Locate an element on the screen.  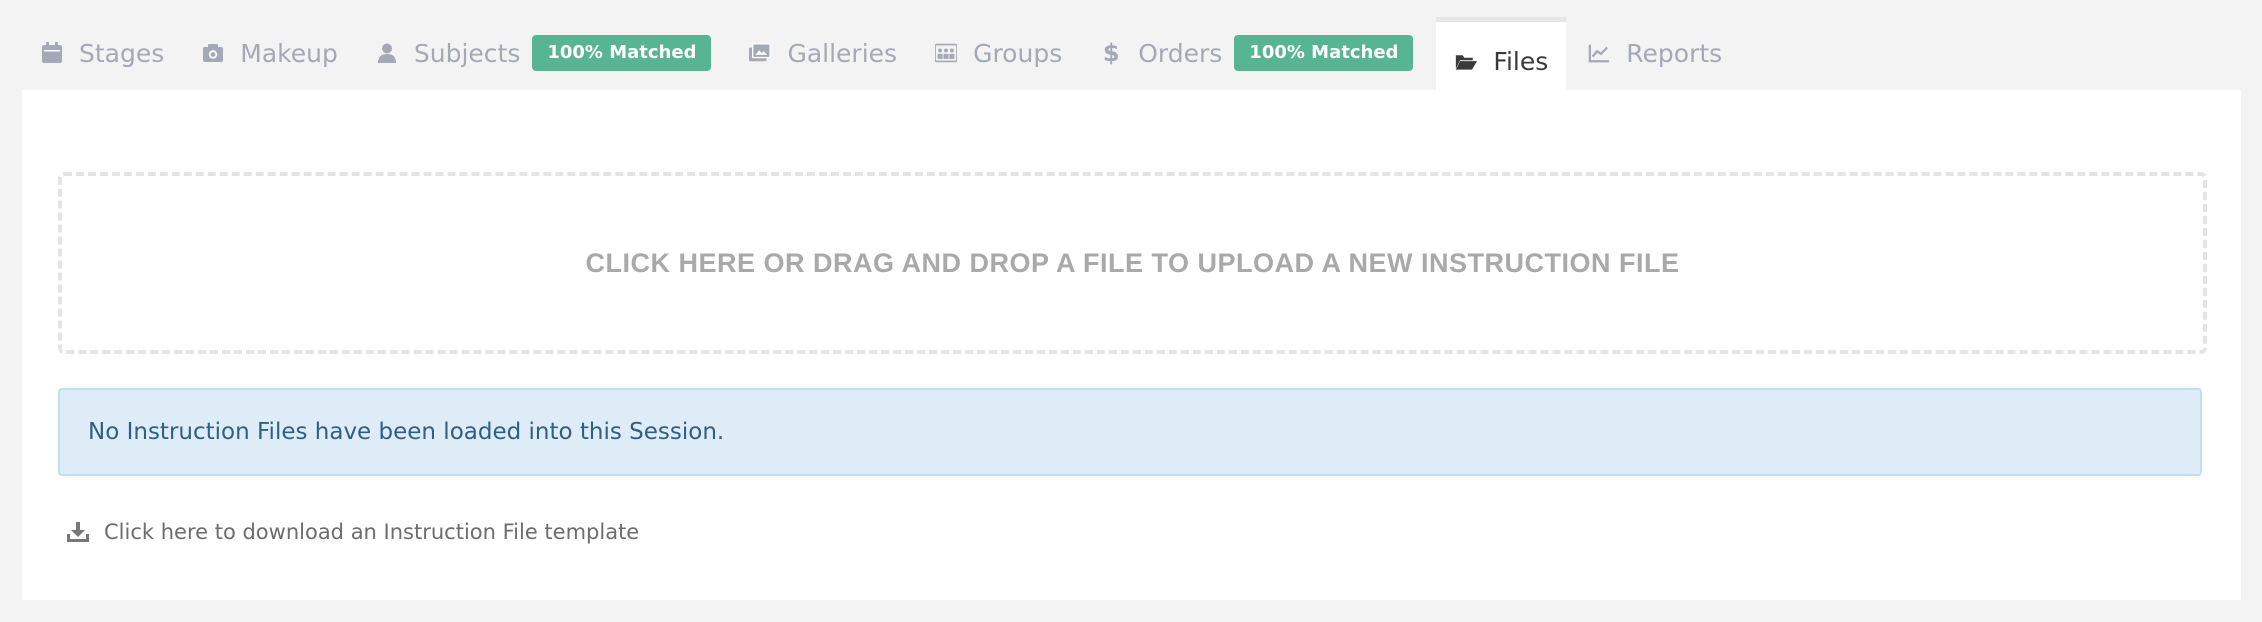
folder-open-icon is located at coordinates (1466, 57).